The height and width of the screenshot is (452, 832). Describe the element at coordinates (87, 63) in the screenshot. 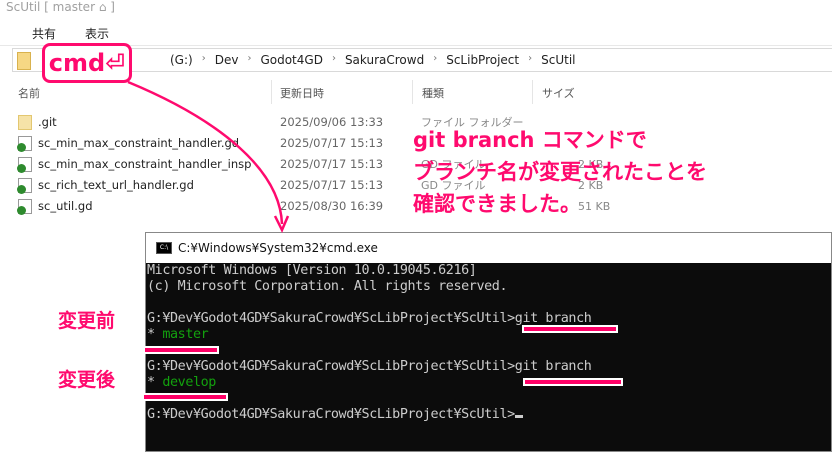

I see `cmd-annotation-box: cmd⏎` at that location.